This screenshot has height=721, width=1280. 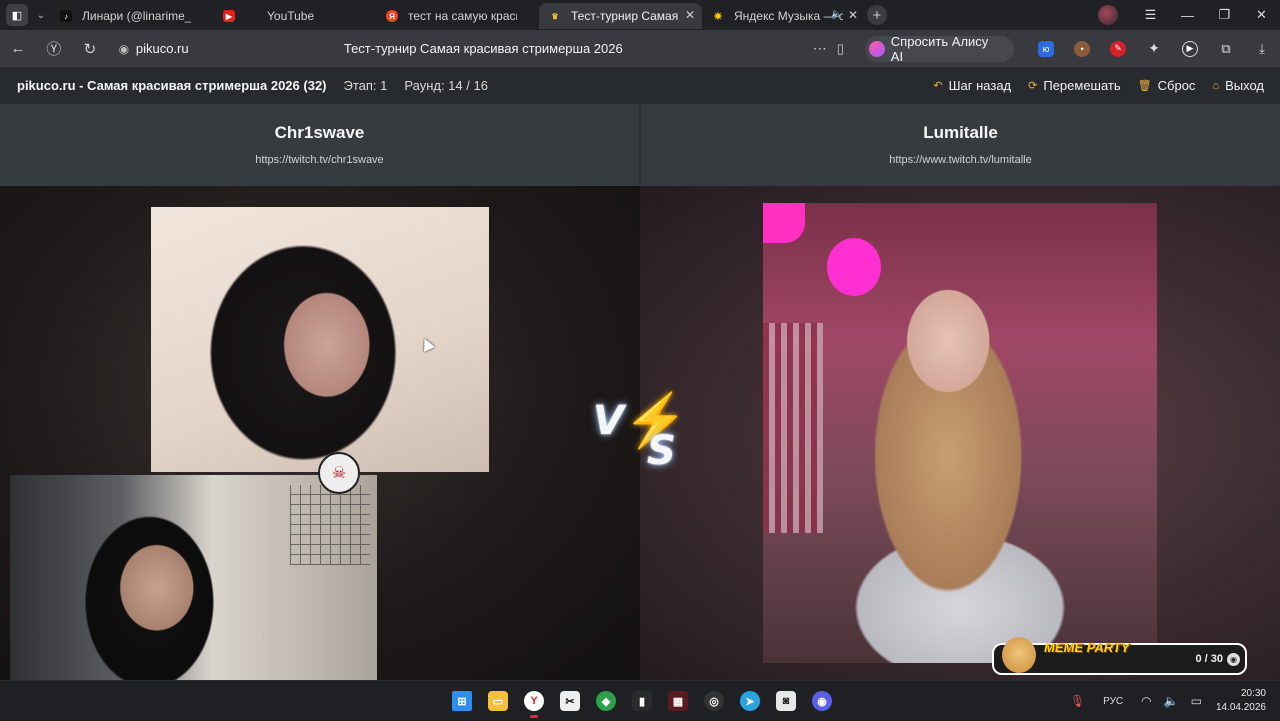 I want to click on back-arrow-icon: ←, so click(x=18, y=48).